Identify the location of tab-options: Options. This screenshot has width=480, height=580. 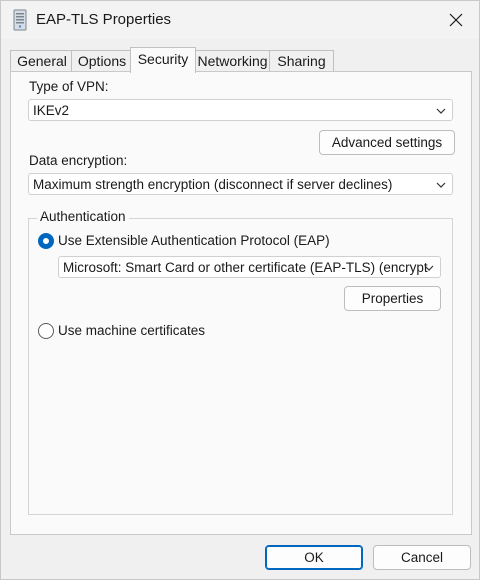
(102, 61).